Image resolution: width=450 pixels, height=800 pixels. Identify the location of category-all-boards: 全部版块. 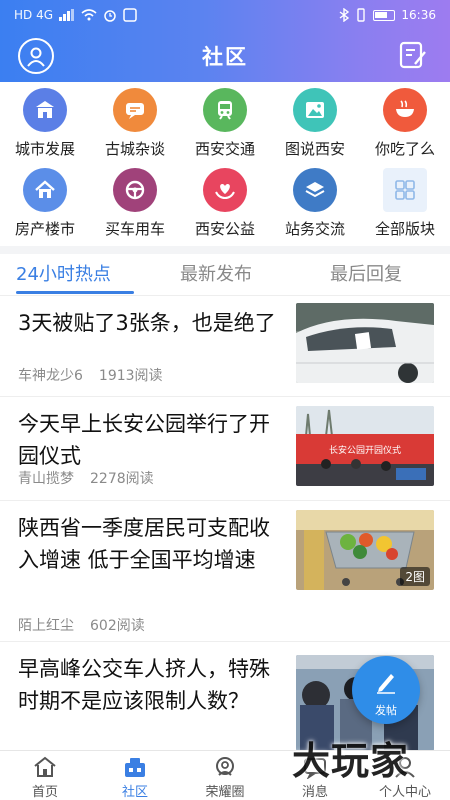
(405, 202).